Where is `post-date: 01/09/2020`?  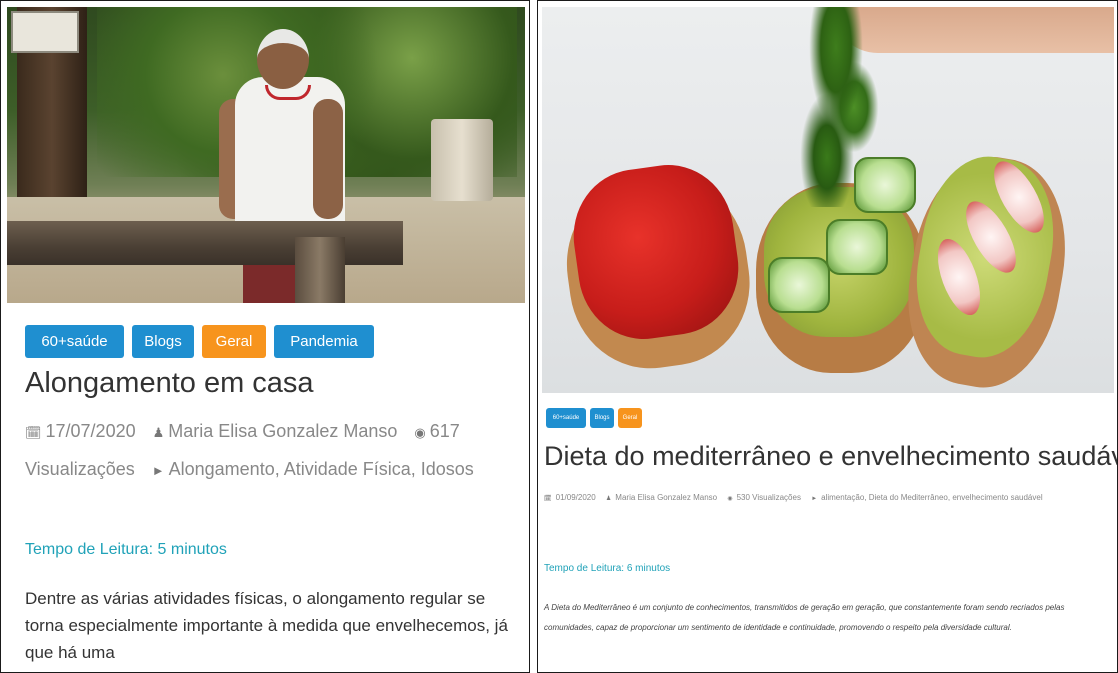 post-date: 01/09/2020 is located at coordinates (575, 497).